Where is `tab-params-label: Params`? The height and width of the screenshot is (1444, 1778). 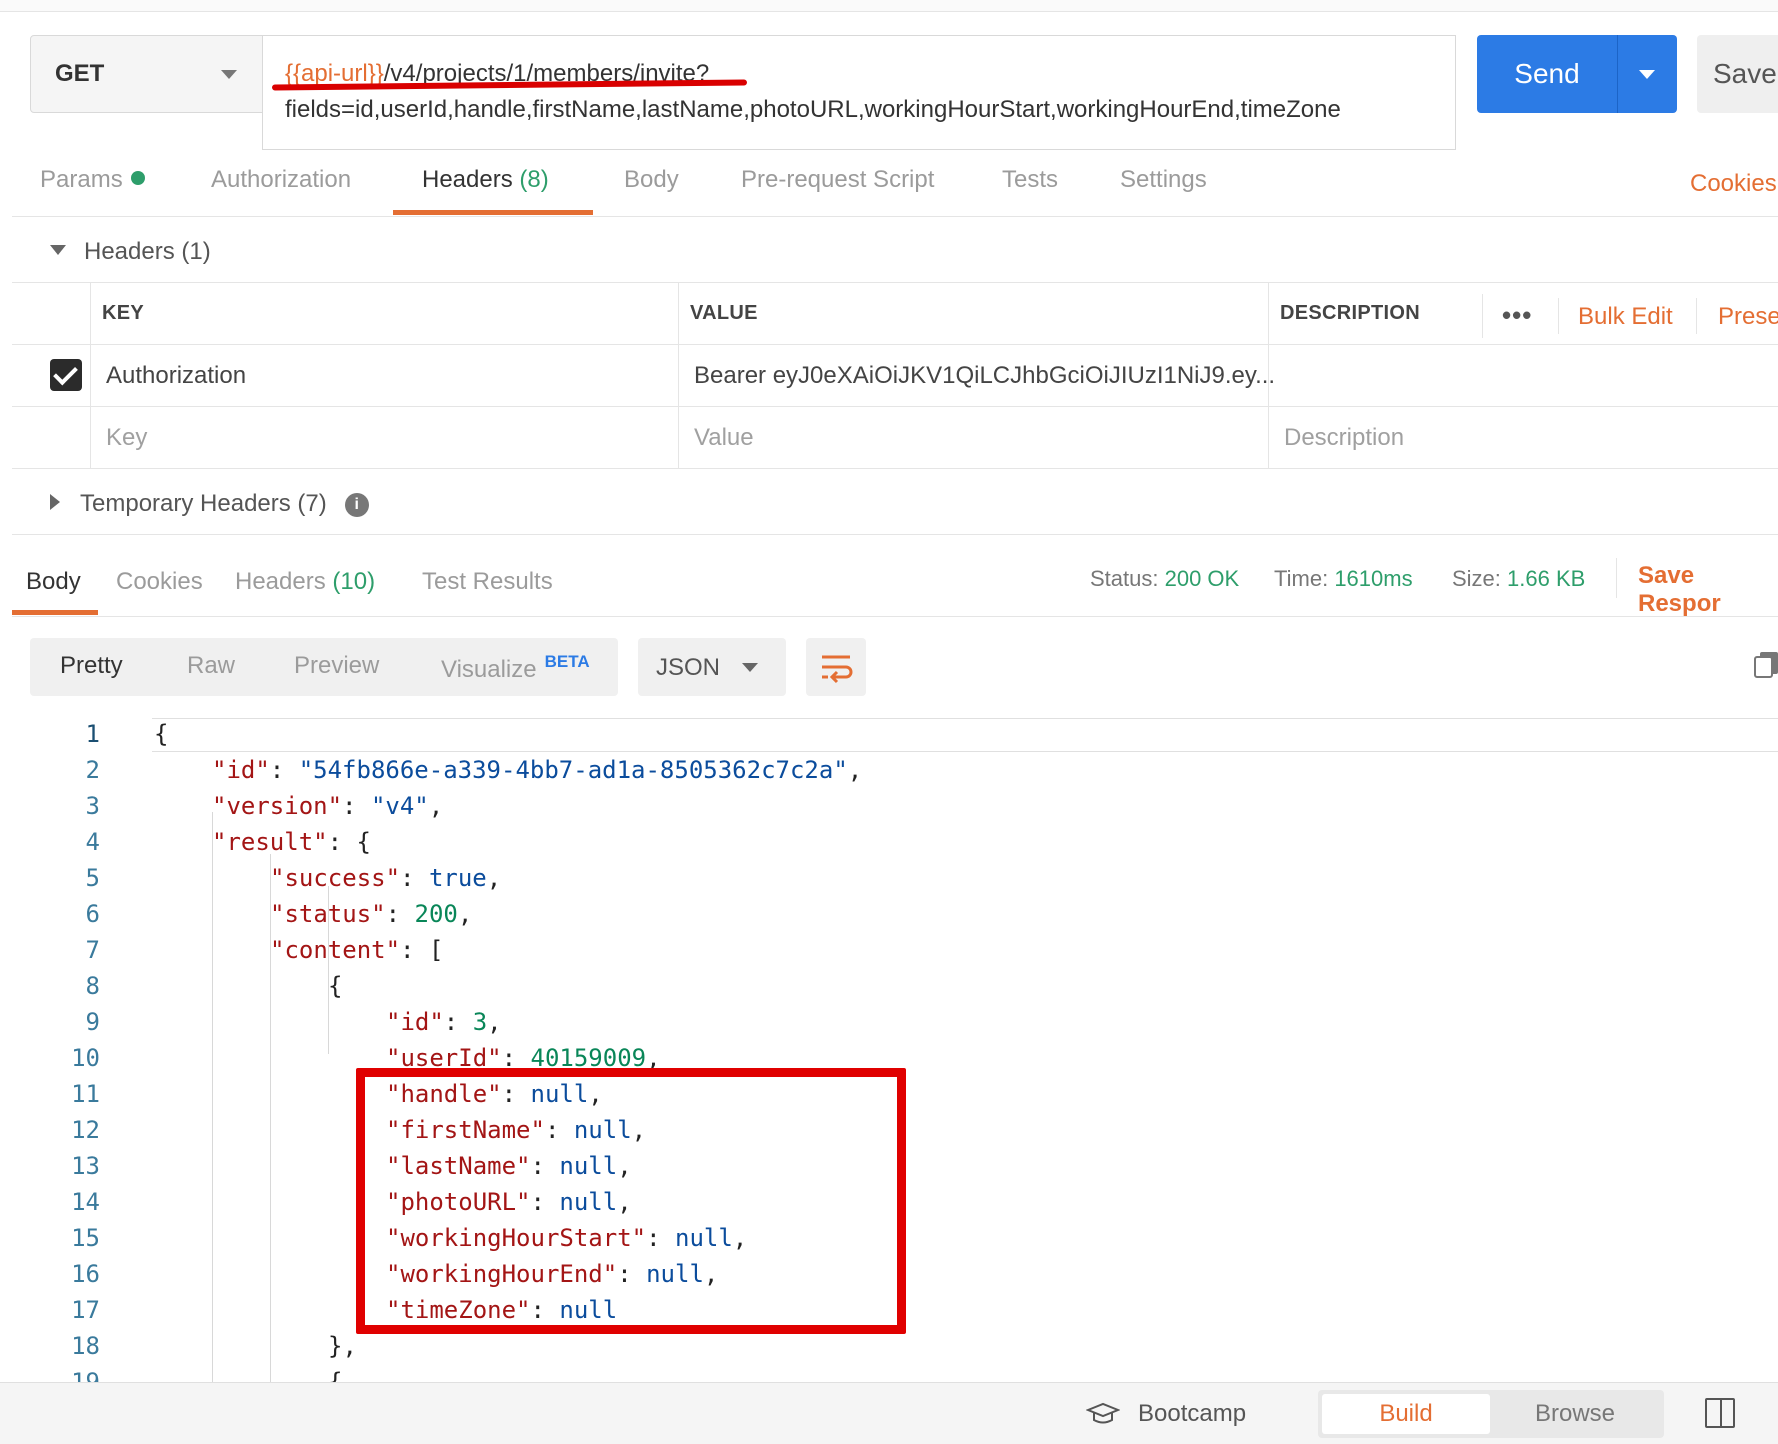
tab-params-label: Params is located at coordinates (81, 179).